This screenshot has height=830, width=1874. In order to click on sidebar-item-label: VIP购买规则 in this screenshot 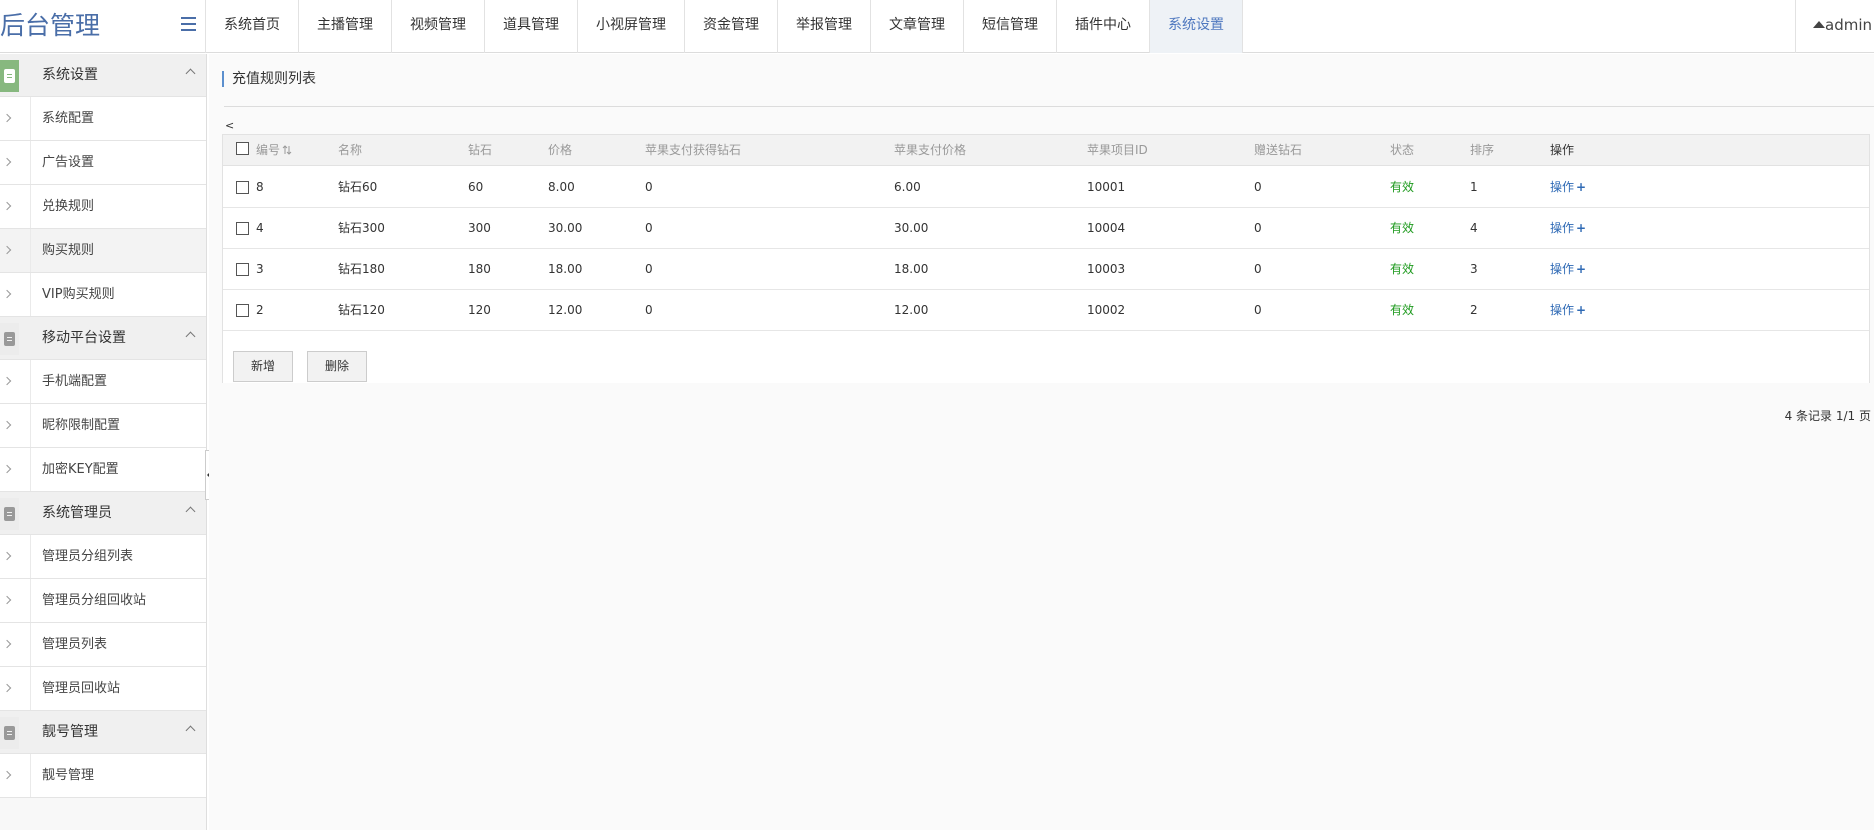, I will do `click(78, 294)`.